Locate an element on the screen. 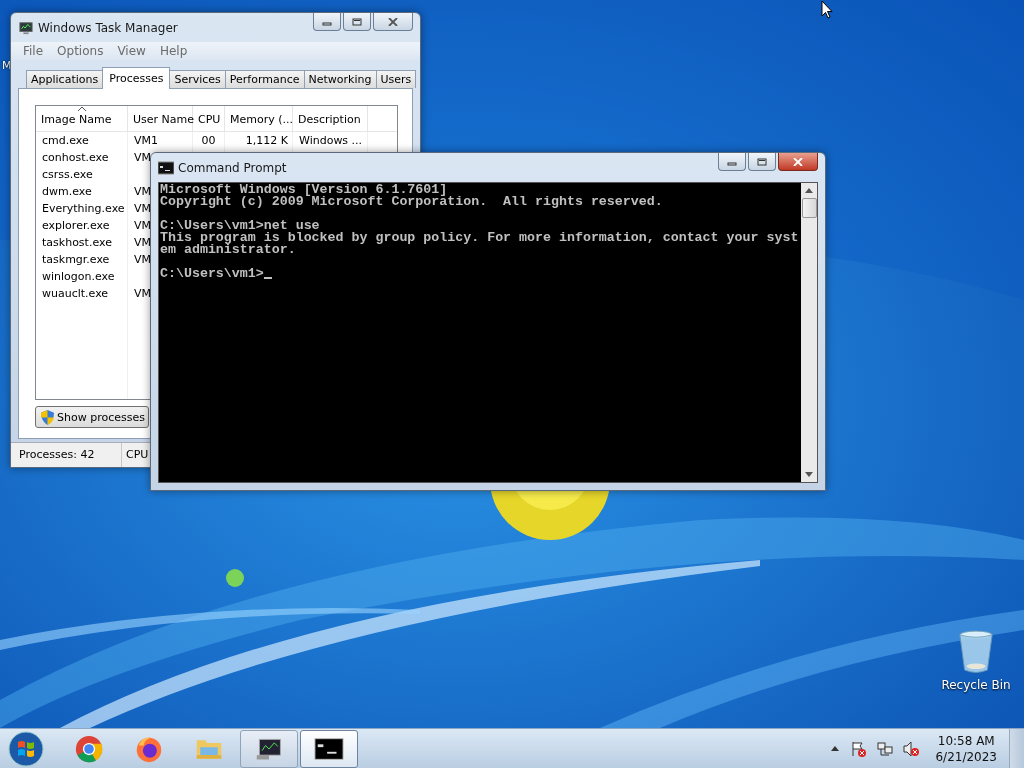  table-cell: conhost.exe is located at coordinates (75, 157).